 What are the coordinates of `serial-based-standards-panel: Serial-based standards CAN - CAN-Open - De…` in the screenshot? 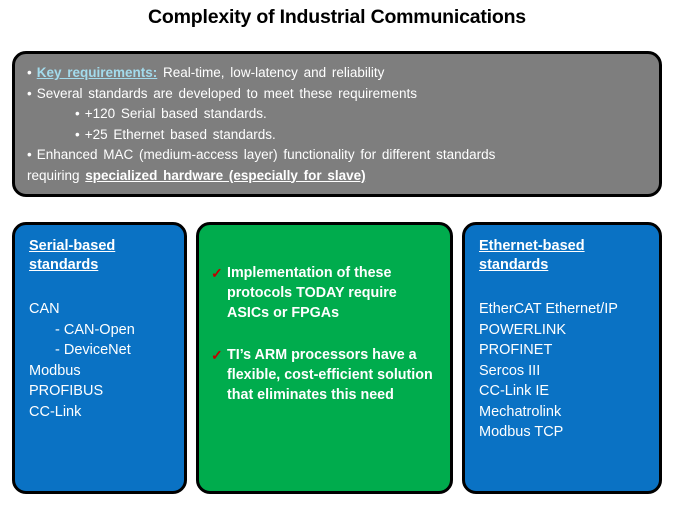 It's located at (99, 358).